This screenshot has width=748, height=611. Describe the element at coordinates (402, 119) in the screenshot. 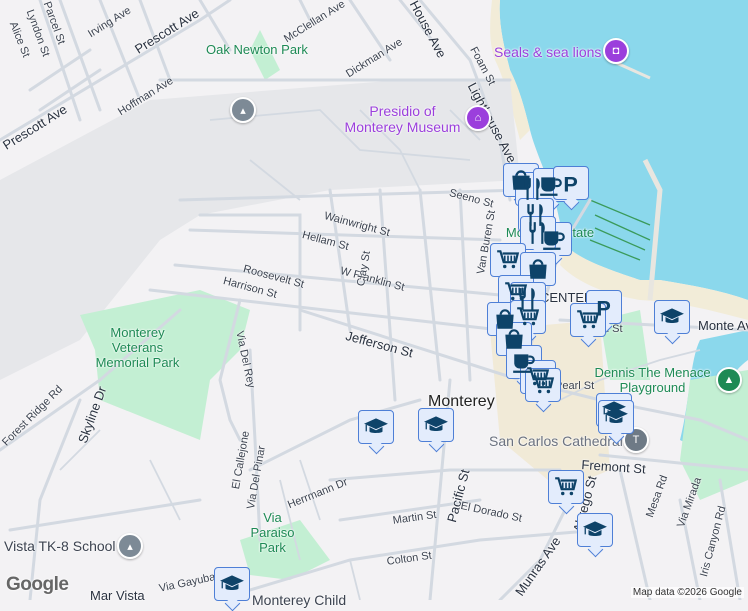

I see `poi-presidio-museum: Presidio of Monterey Museum` at that location.